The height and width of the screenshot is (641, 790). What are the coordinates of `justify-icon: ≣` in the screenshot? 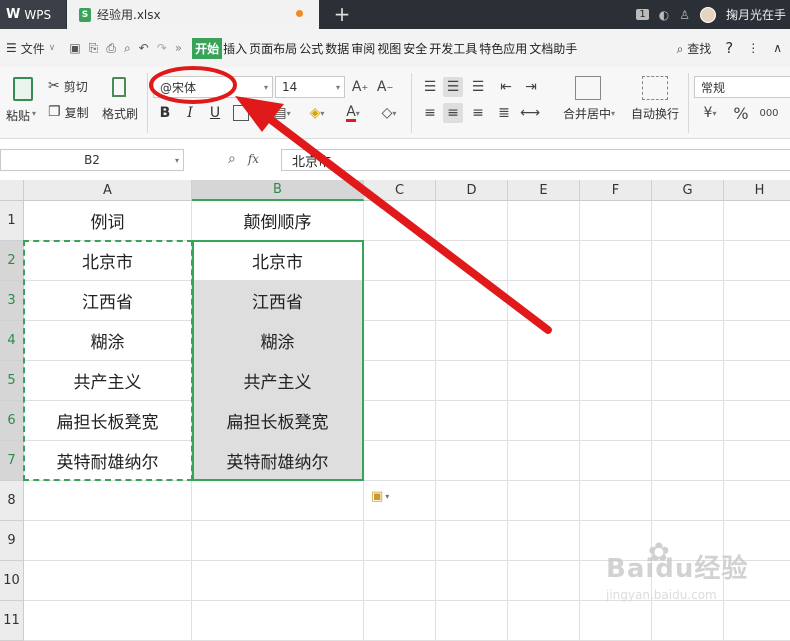 It's located at (504, 113).